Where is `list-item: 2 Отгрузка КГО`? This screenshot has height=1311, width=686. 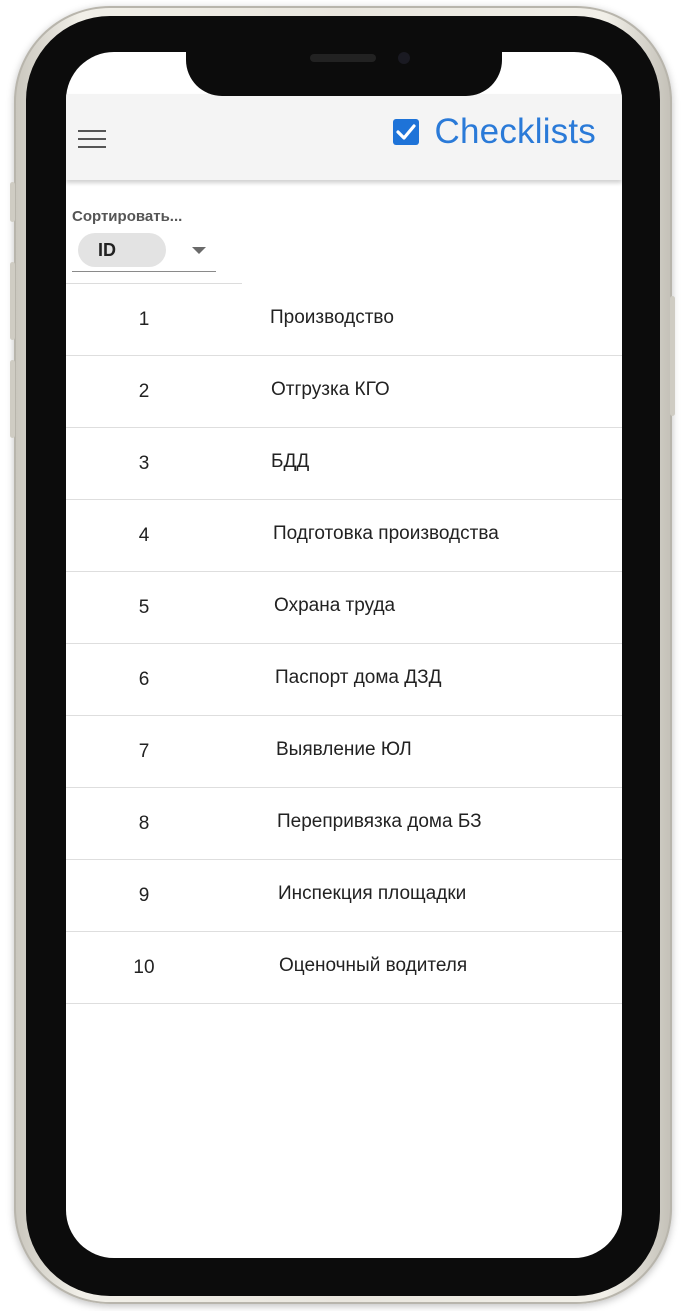 list-item: 2 Отгрузка КГО is located at coordinates (344, 392).